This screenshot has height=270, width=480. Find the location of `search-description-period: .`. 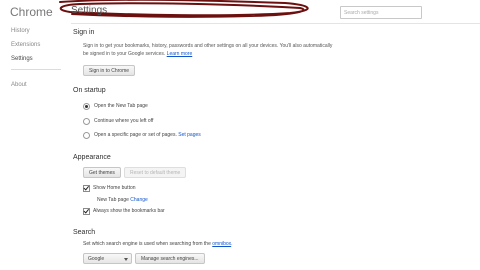

search-description-period: . is located at coordinates (232, 244).